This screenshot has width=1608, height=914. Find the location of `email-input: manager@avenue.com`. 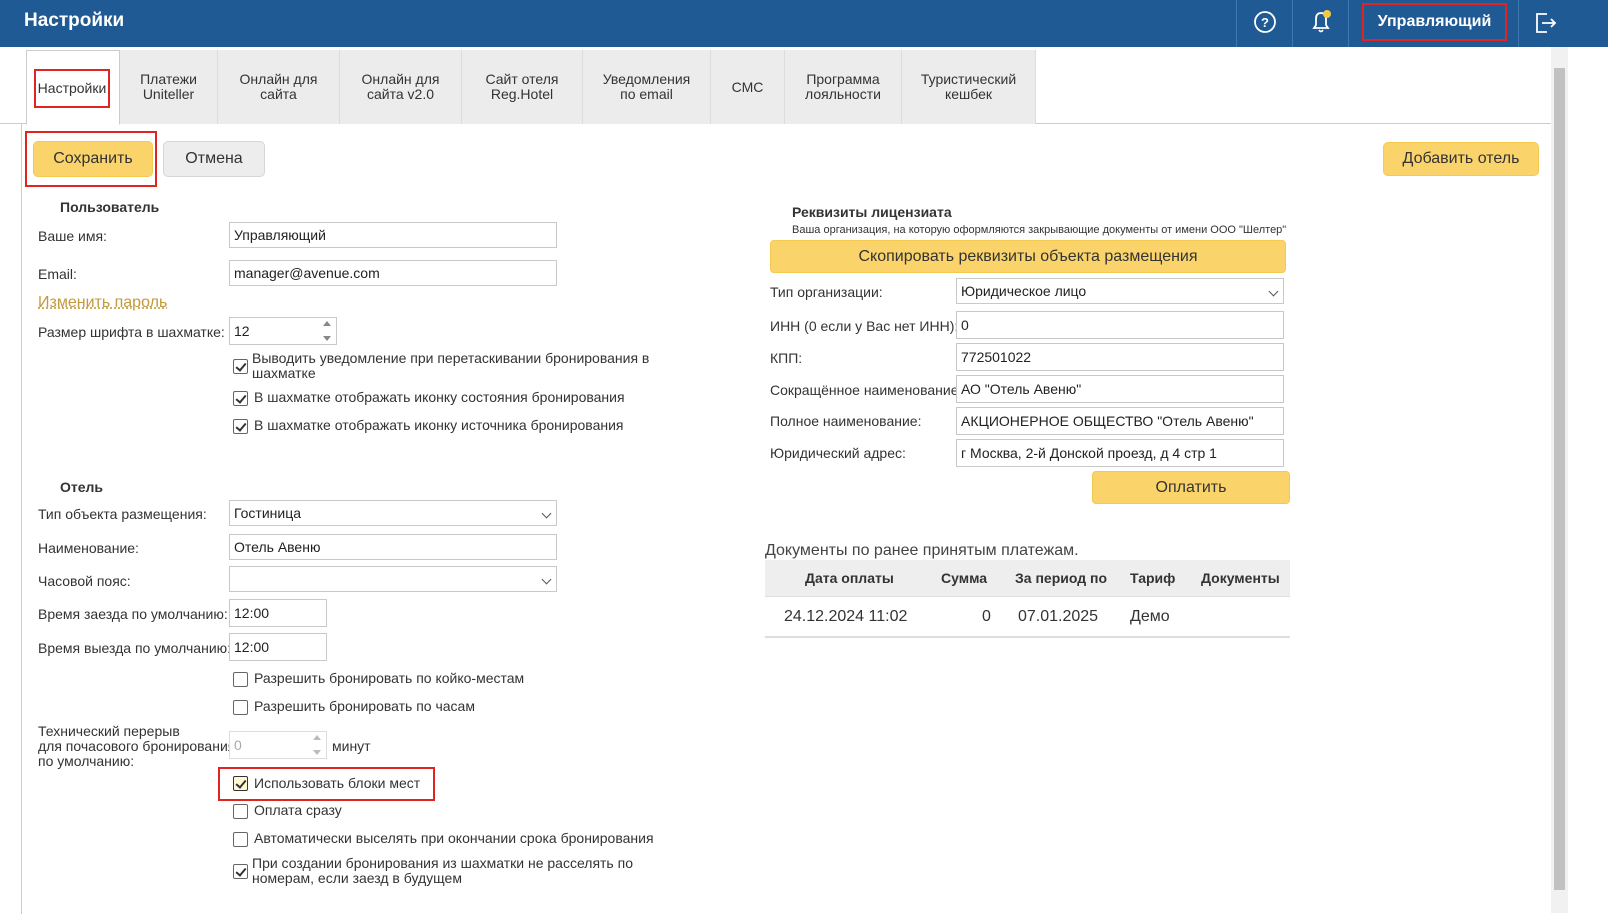

email-input: manager@avenue.com is located at coordinates (393, 273).